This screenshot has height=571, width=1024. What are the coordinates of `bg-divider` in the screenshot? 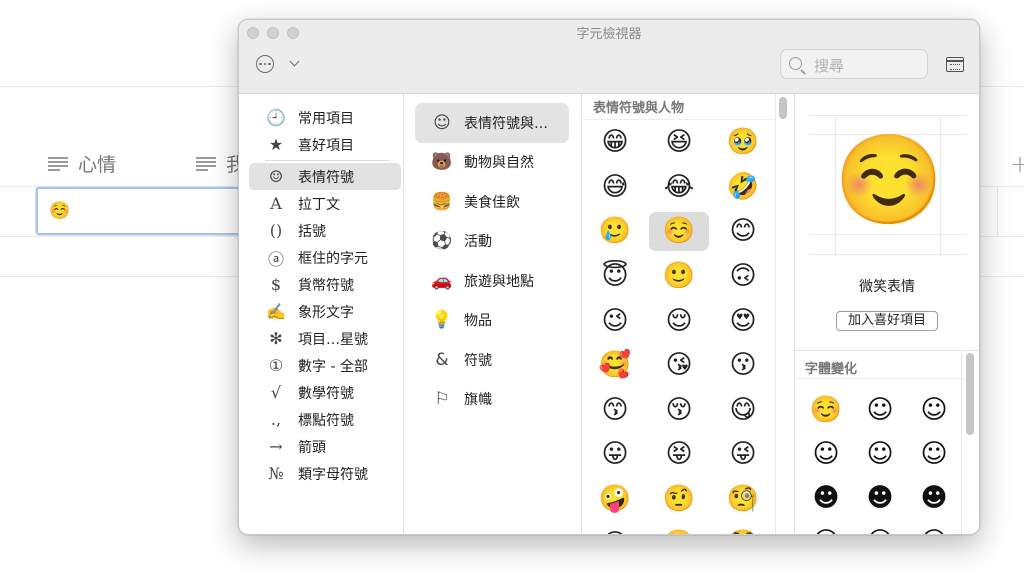 It's located at (997, 211).